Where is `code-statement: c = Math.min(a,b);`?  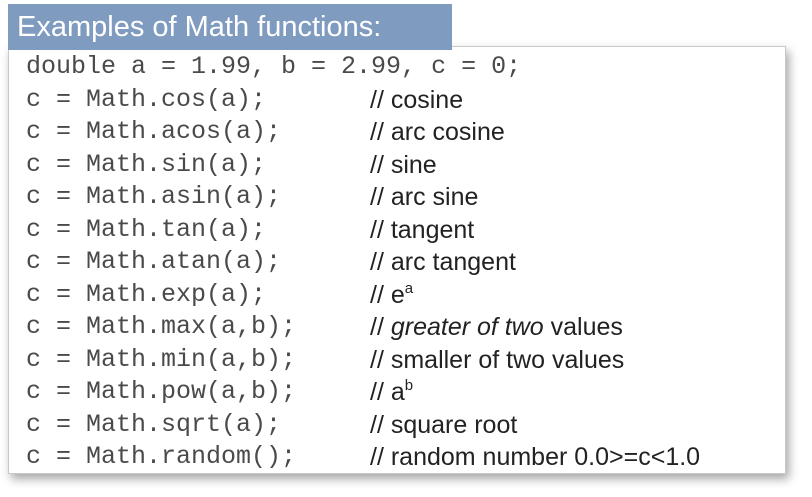 code-statement: c = Math.min(a,b); is located at coordinates (161, 359).